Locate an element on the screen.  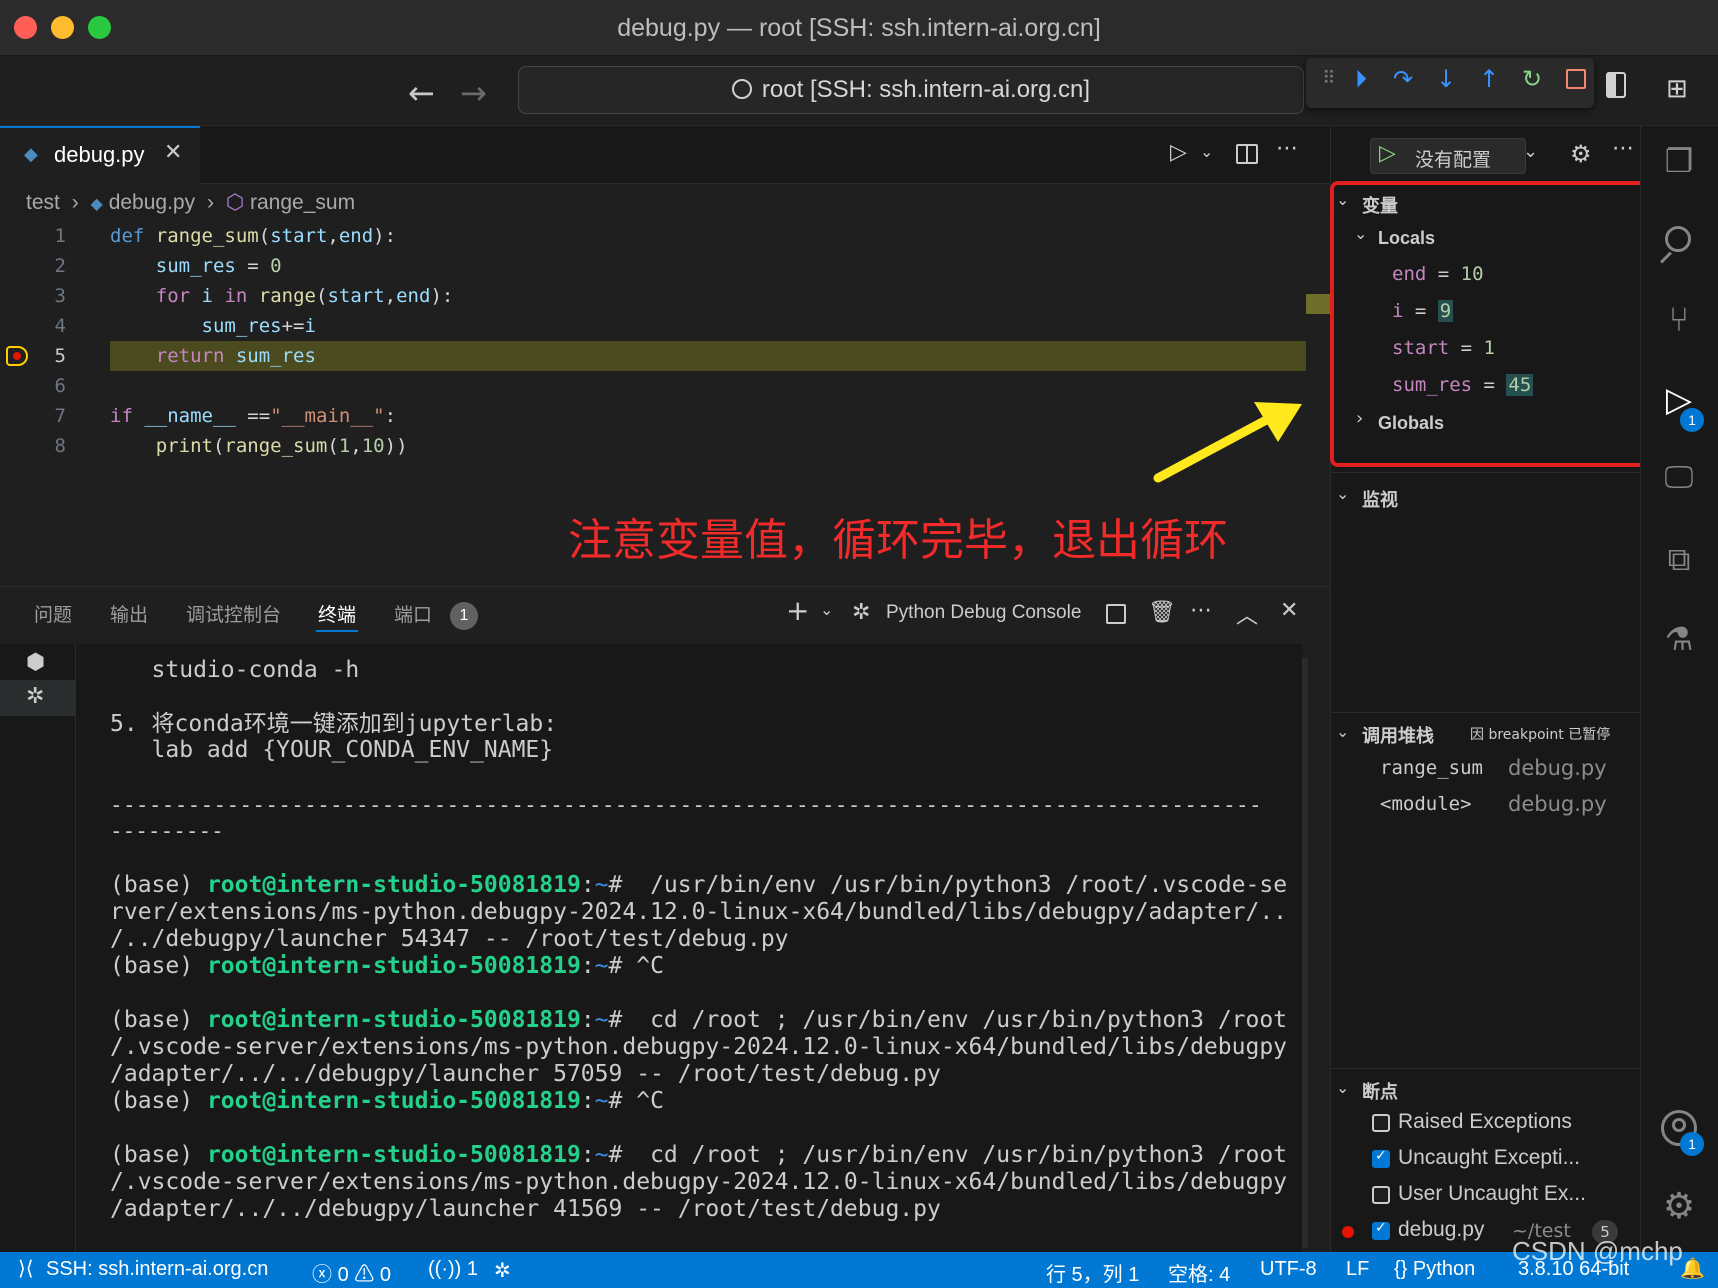
stack-frame: range_sum is located at coordinates (1431, 768).